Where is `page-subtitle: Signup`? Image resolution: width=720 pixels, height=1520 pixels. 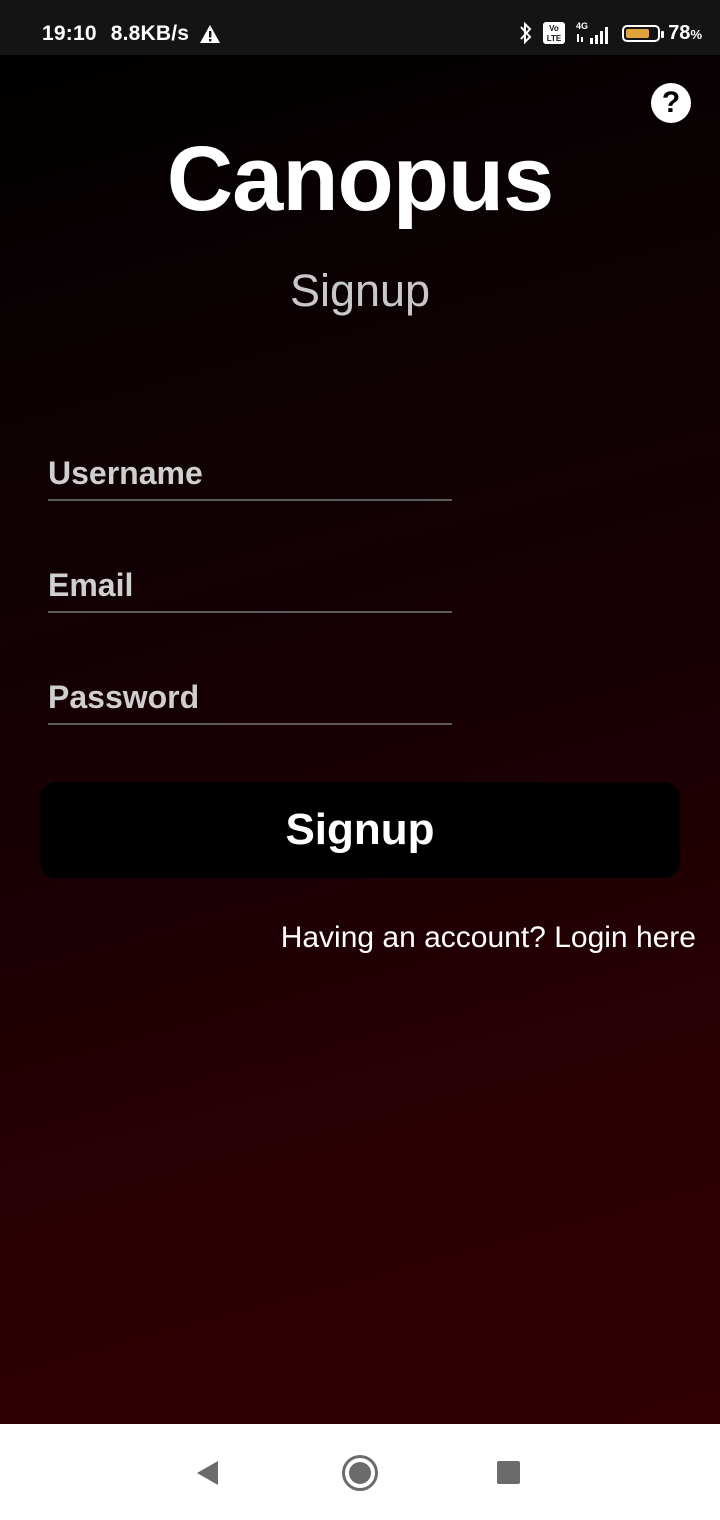
page-subtitle: Signup is located at coordinates (360, 290).